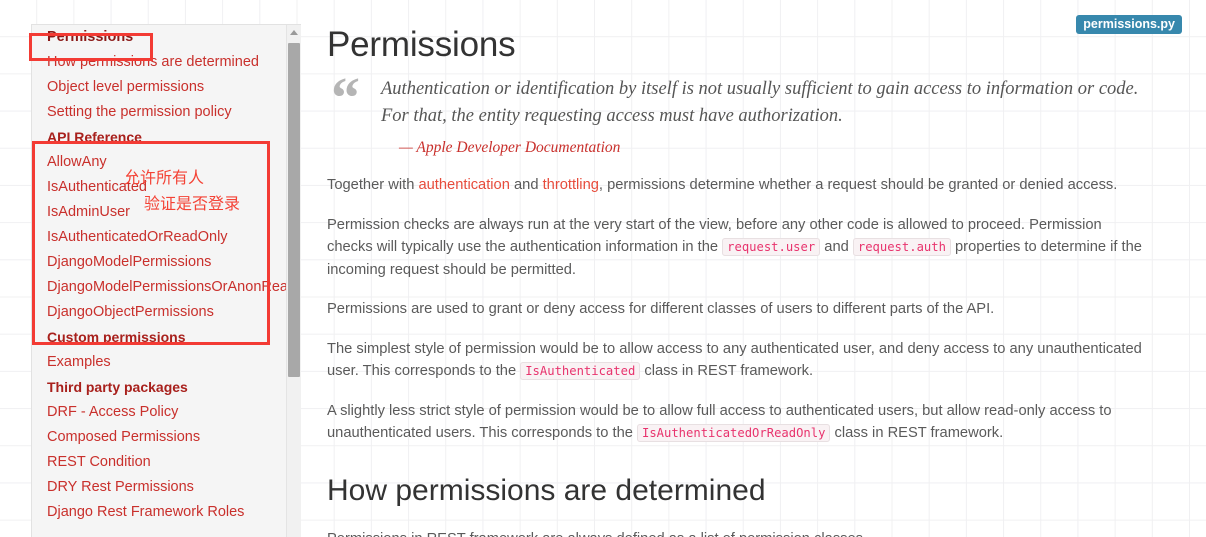 The height and width of the screenshot is (537, 1206). Describe the element at coordinates (463, 185) in the screenshot. I see `link-authentication: authentication` at that location.